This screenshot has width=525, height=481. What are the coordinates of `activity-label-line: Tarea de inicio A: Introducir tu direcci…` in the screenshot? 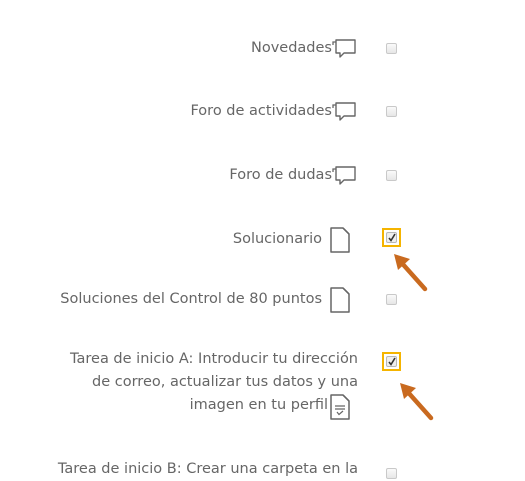 It's located at (214, 359).